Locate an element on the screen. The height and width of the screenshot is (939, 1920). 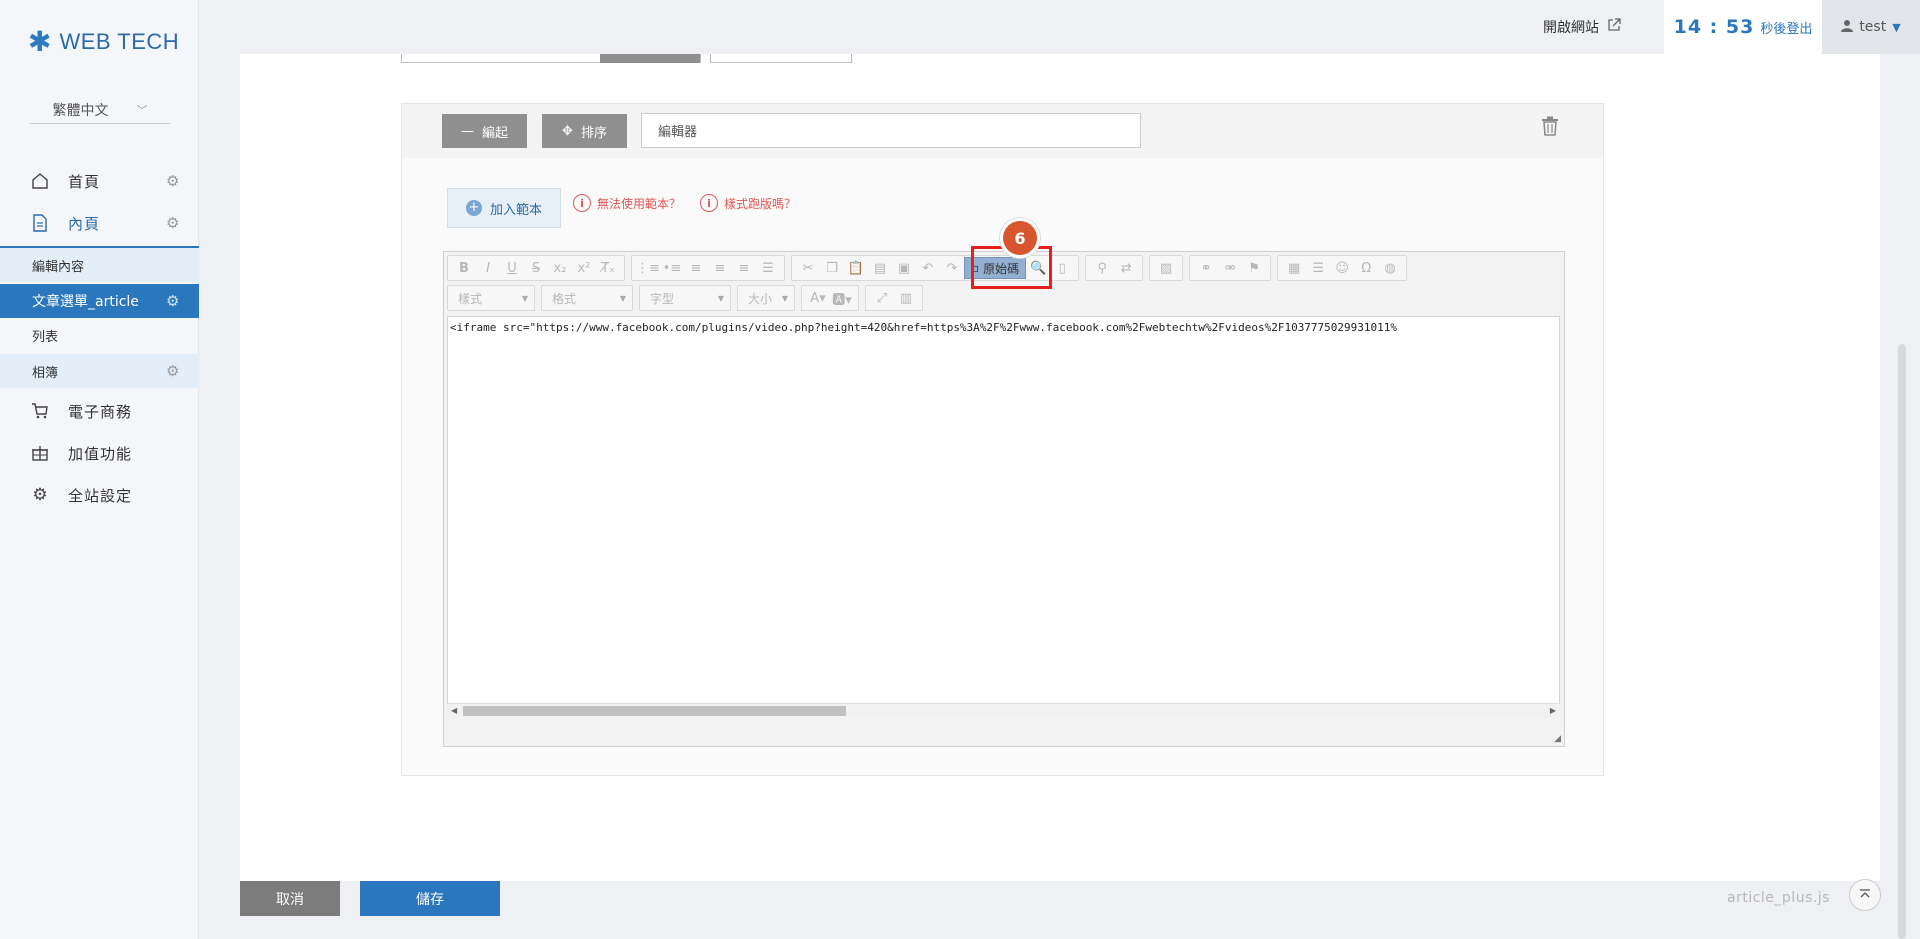
template-help-link: i 無法使用範本？ is located at coordinates (627, 203).